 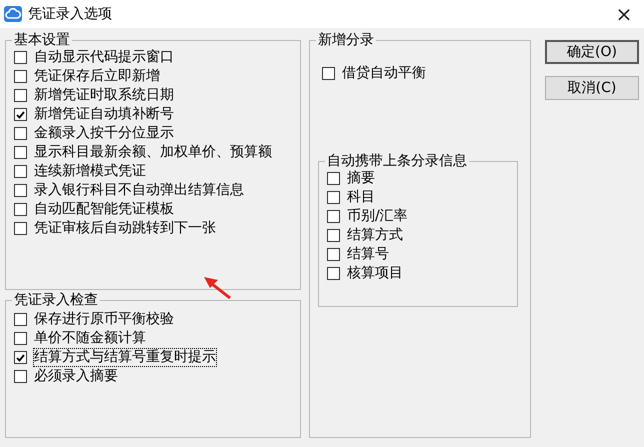 What do you see at coordinates (76, 376) in the screenshot?
I see `checkbox-label: 必须录入摘要` at bounding box center [76, 376].